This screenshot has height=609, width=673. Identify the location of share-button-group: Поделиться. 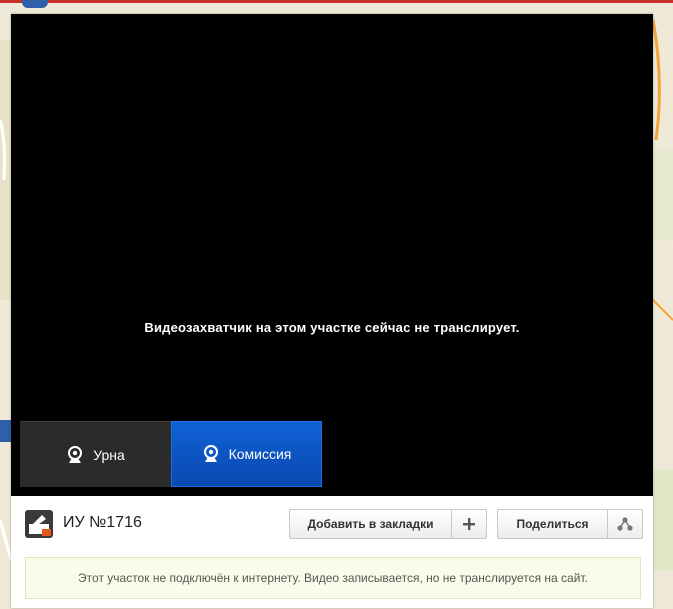
(570, 524).